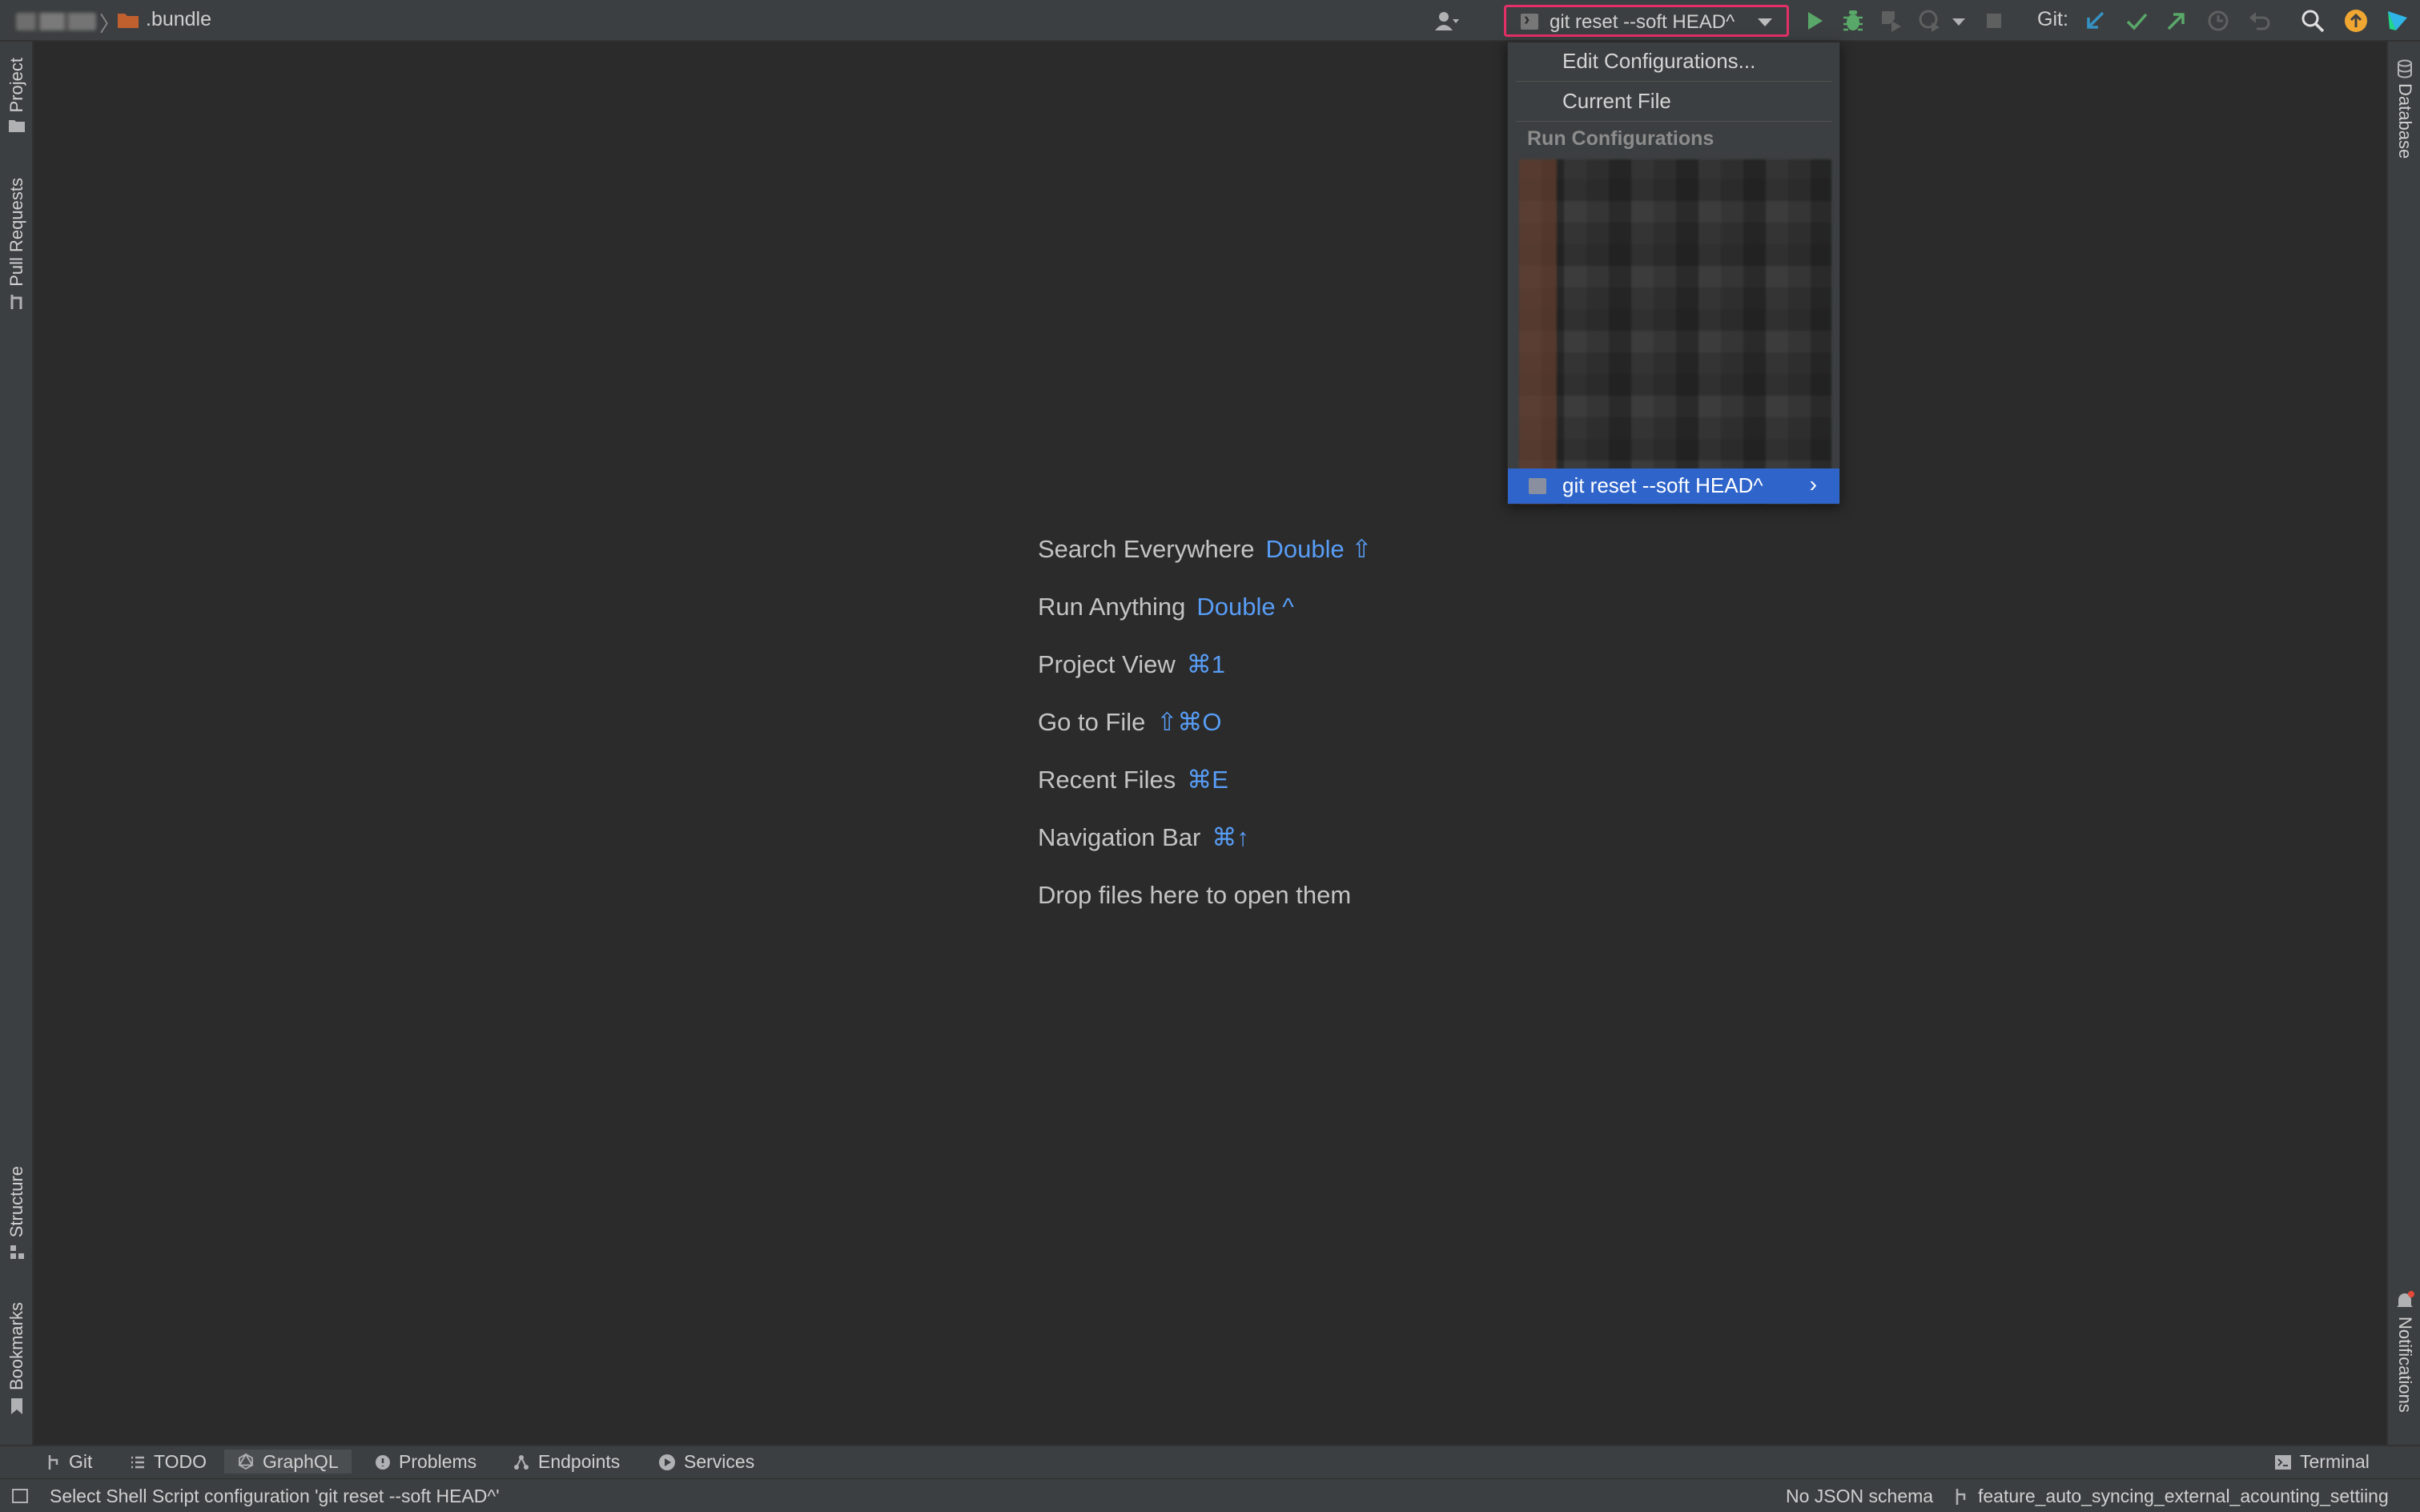 The image size is (2420, 1512). I want to click on hint-label: Run Anything, so click(1112, 607).